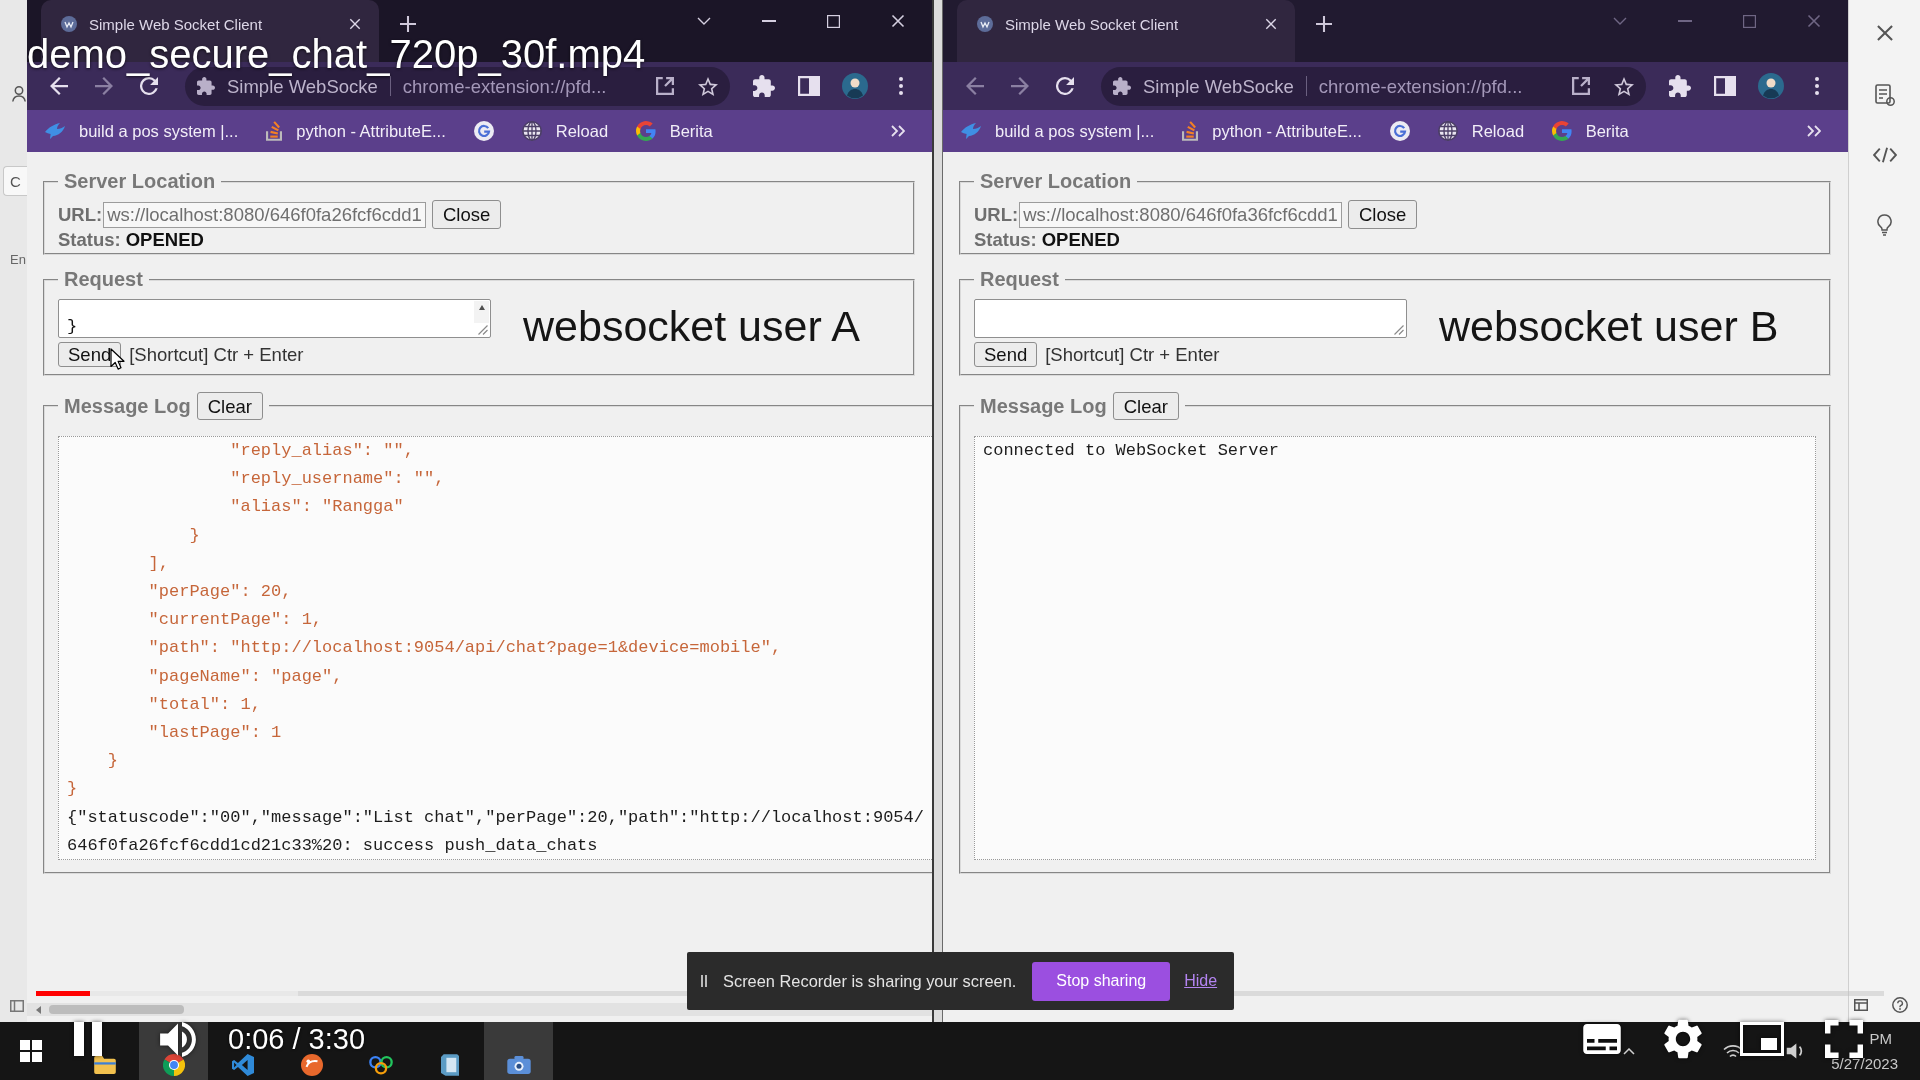 The image size is (1920, 1080). What do you see at coordinates (870, 981) in the screenshot?
I see `share-message: Screen Recorder is sharing your screen.` at bounding box center [870, 981].